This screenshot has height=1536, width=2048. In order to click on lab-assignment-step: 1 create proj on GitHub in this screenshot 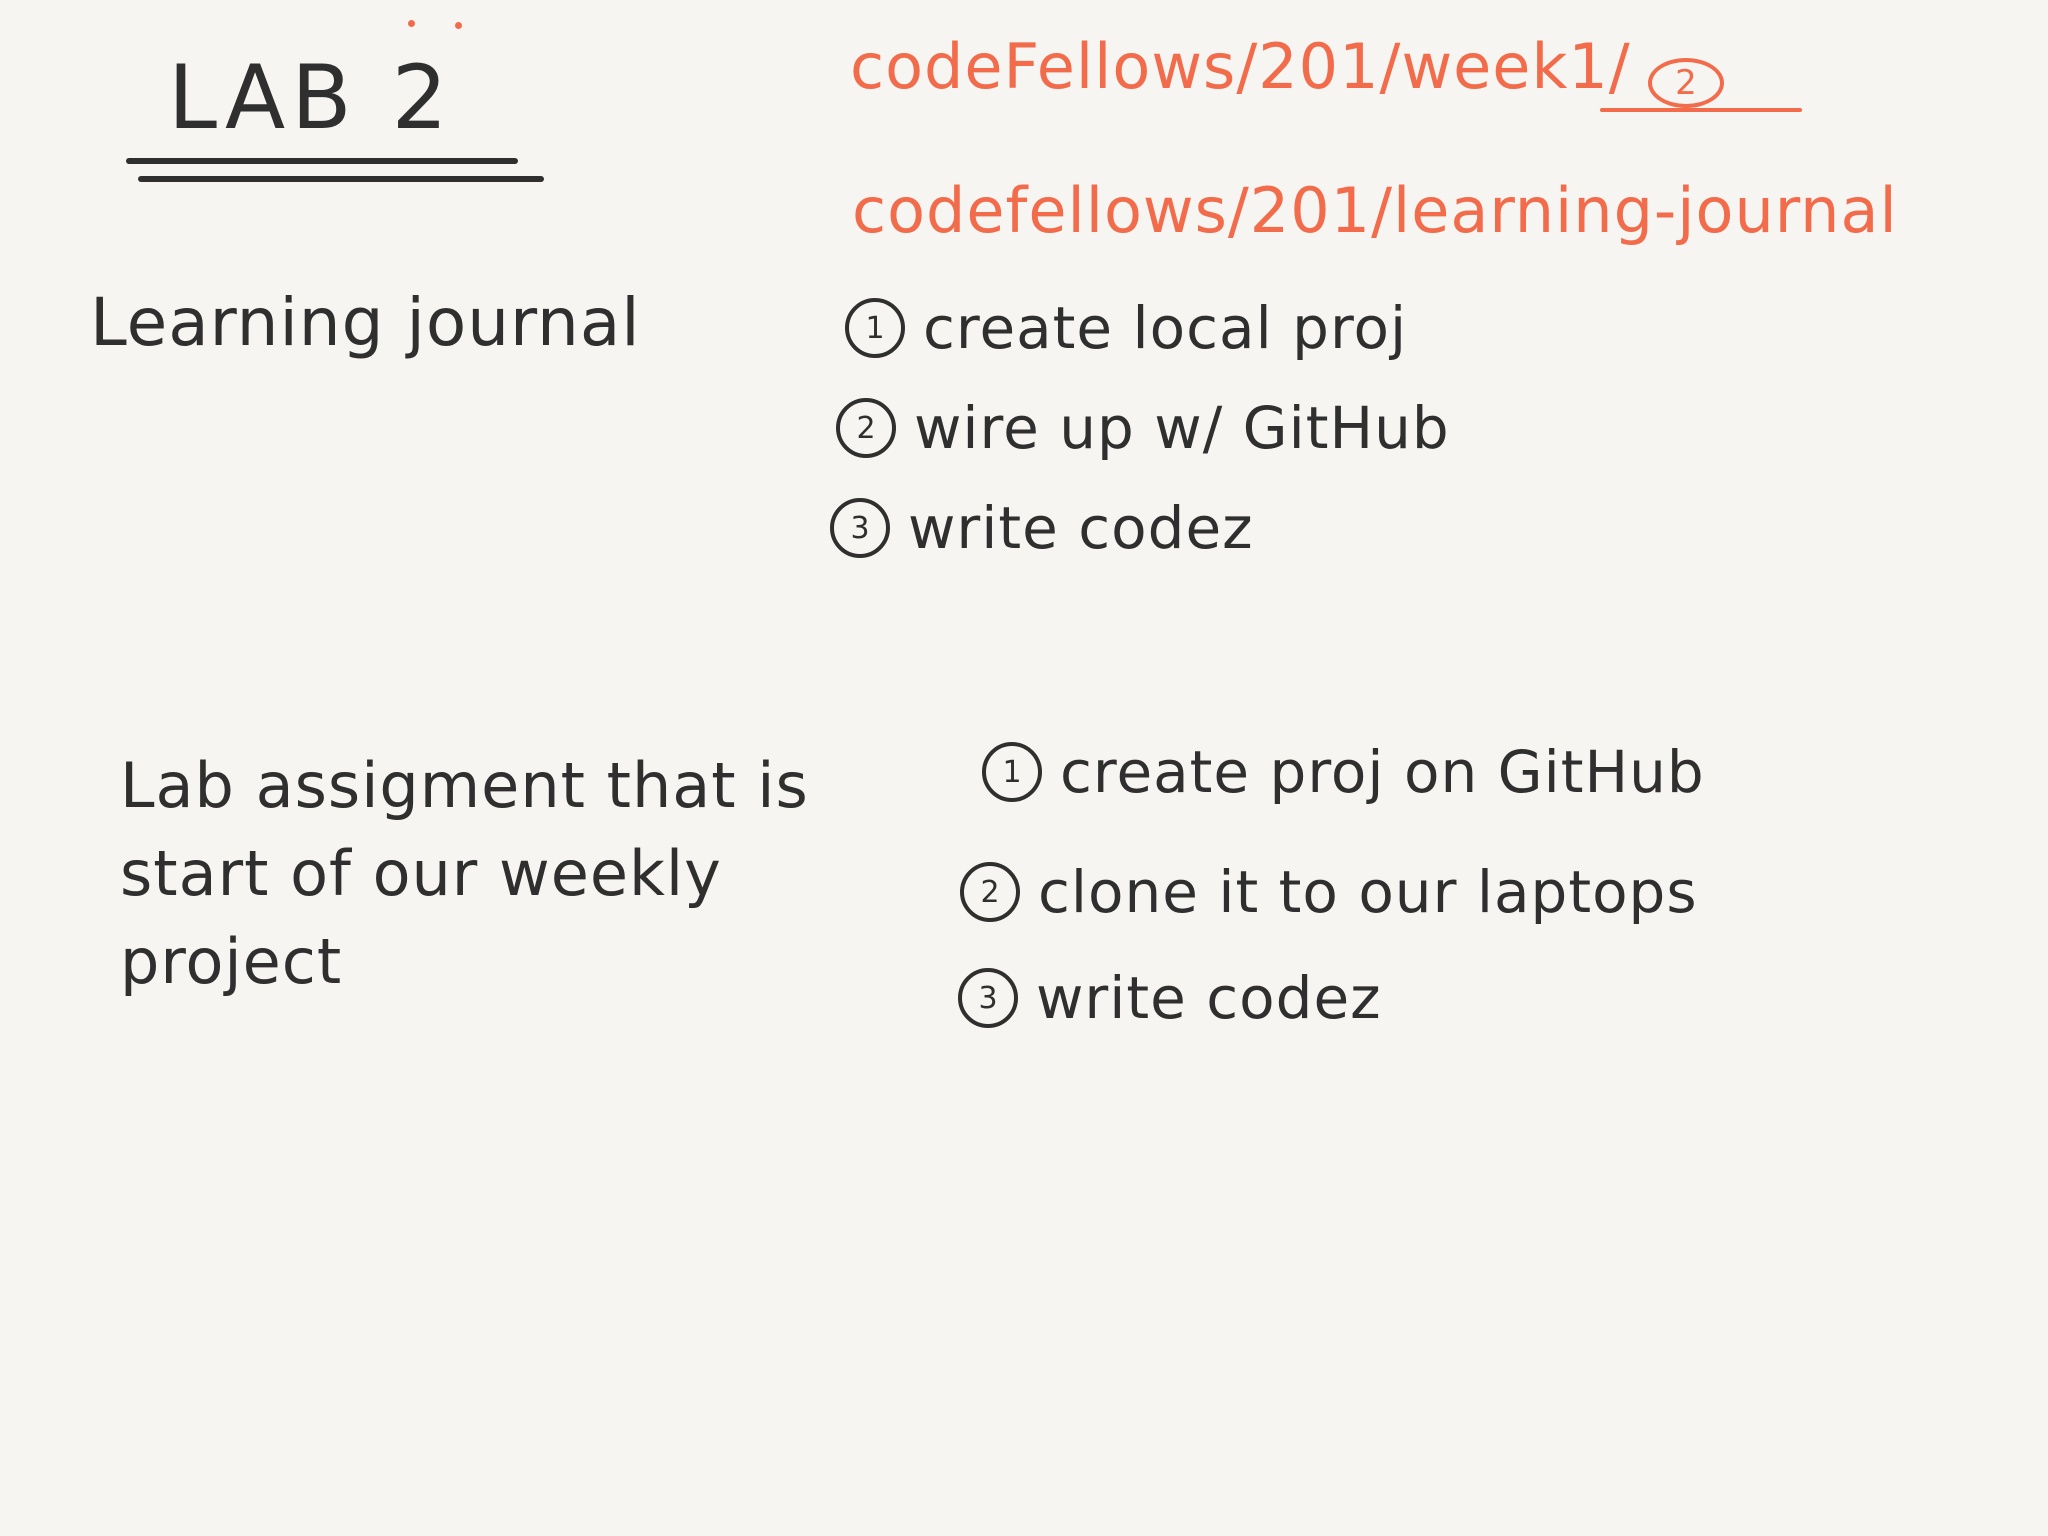, I will do `click(1343, 772)`.